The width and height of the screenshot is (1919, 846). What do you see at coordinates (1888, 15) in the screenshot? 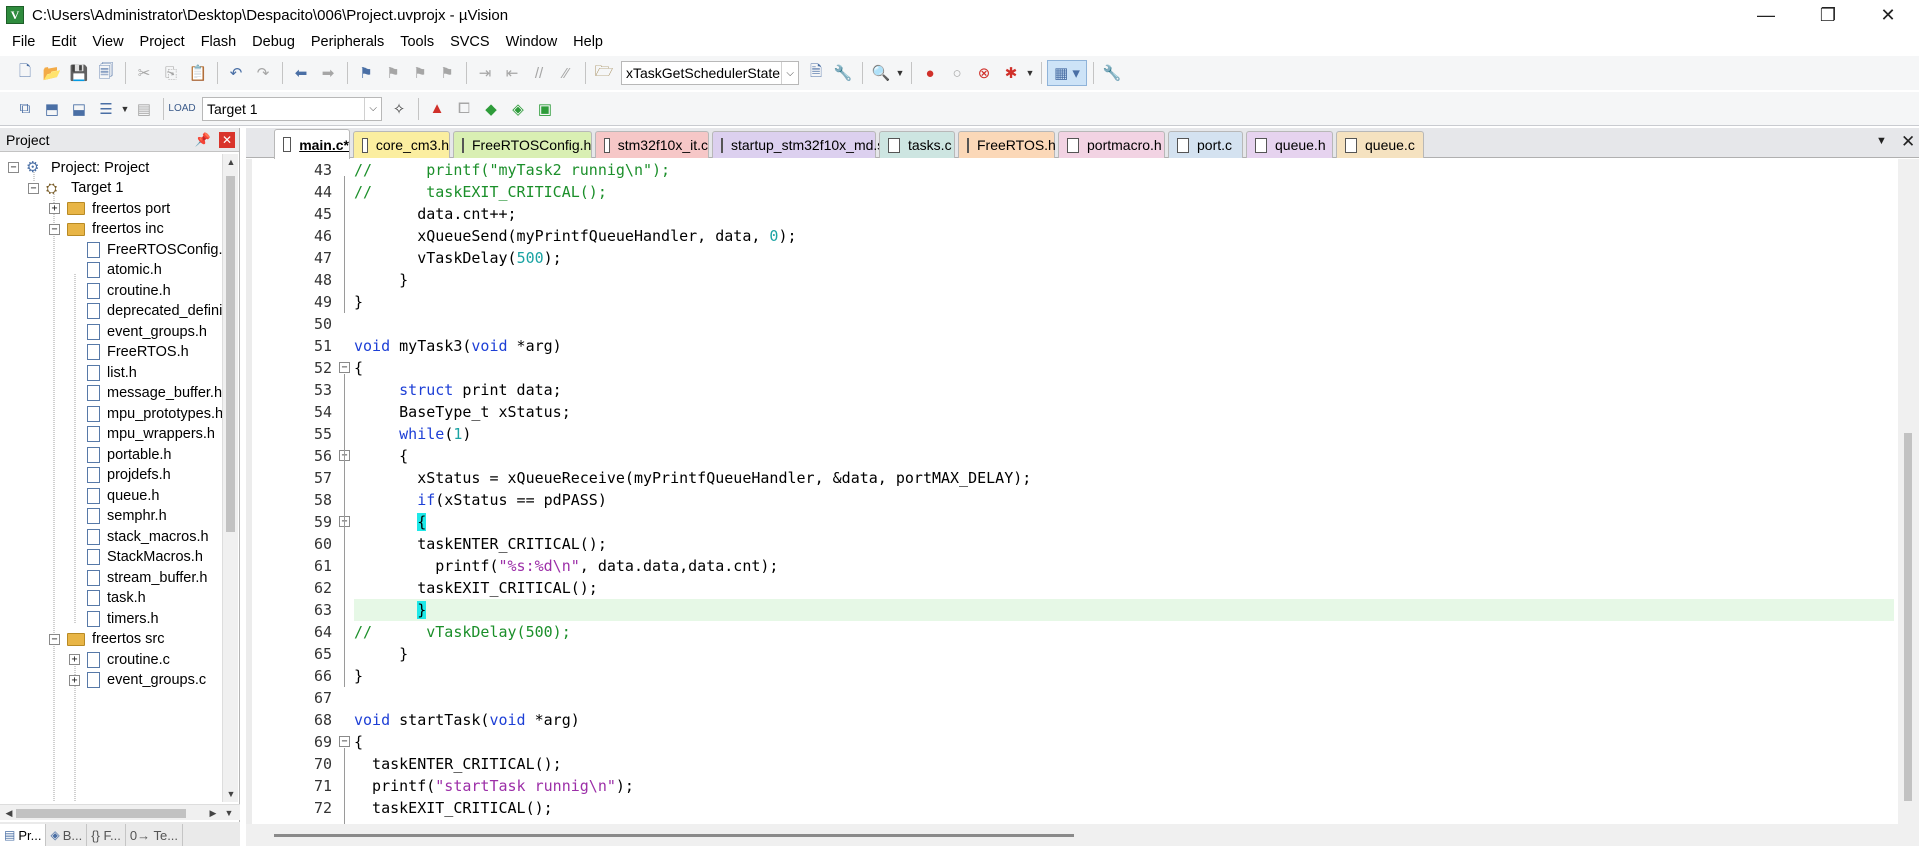
I see `close-window-button: ✕` at bounding box center [1888, 15].